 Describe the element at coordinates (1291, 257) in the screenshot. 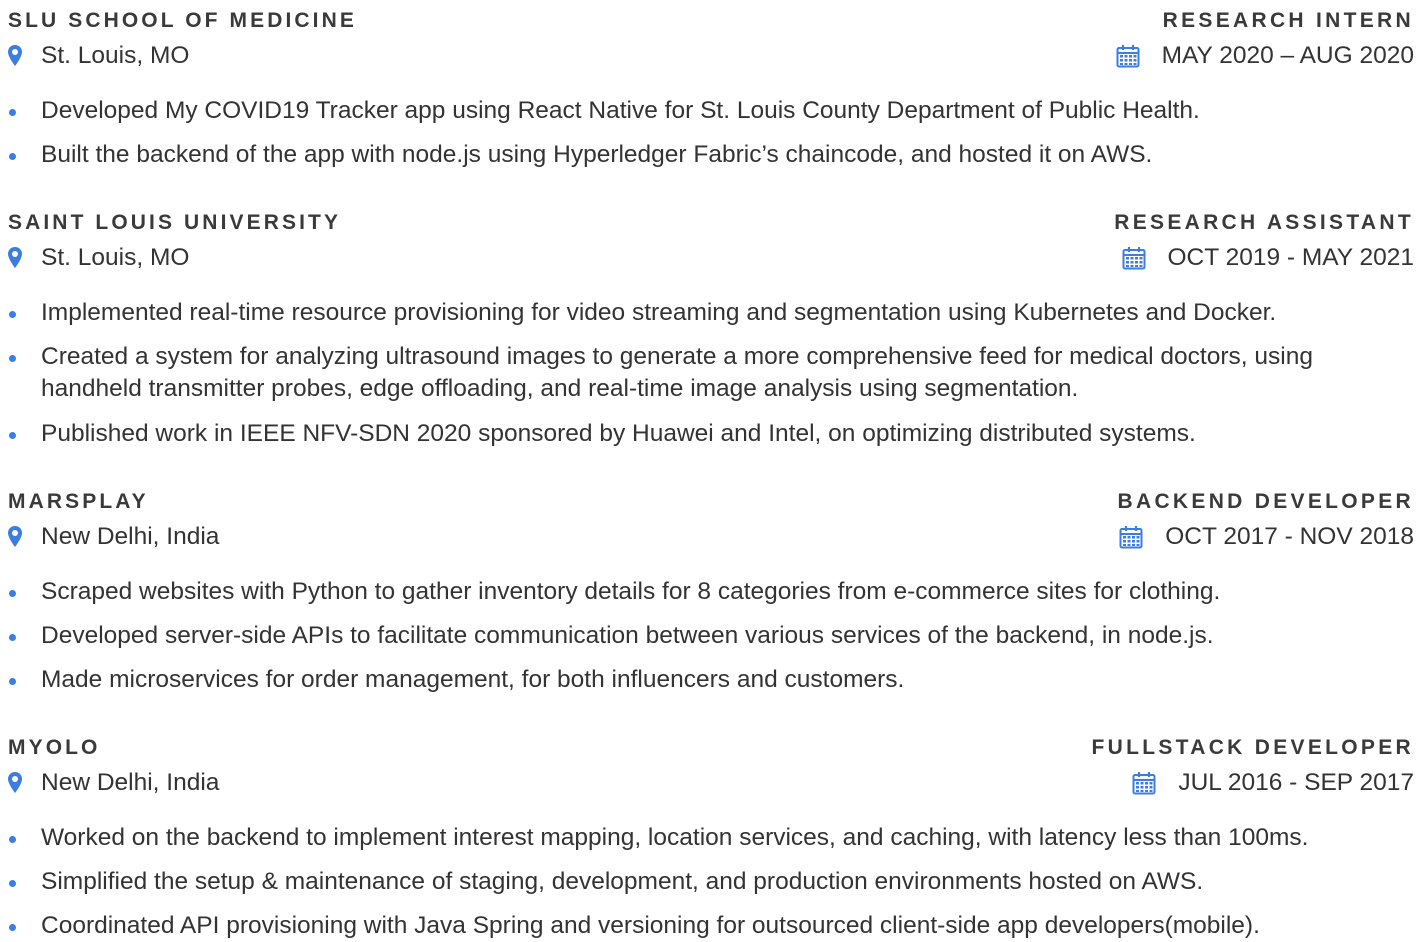

I see `date-text: OCT 2019 - MAY 2021` at that location.